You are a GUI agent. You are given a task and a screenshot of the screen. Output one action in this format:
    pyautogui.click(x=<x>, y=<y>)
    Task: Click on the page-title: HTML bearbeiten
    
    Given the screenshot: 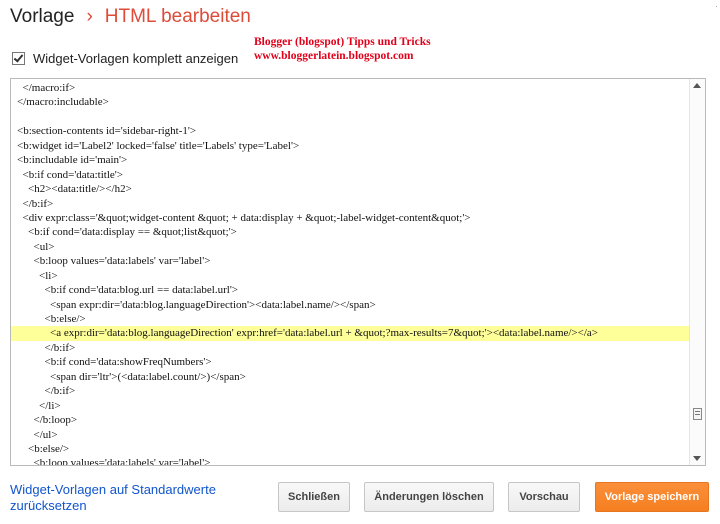 What is the action you would take?
    pyautogui.click(x=177, y=16)
    